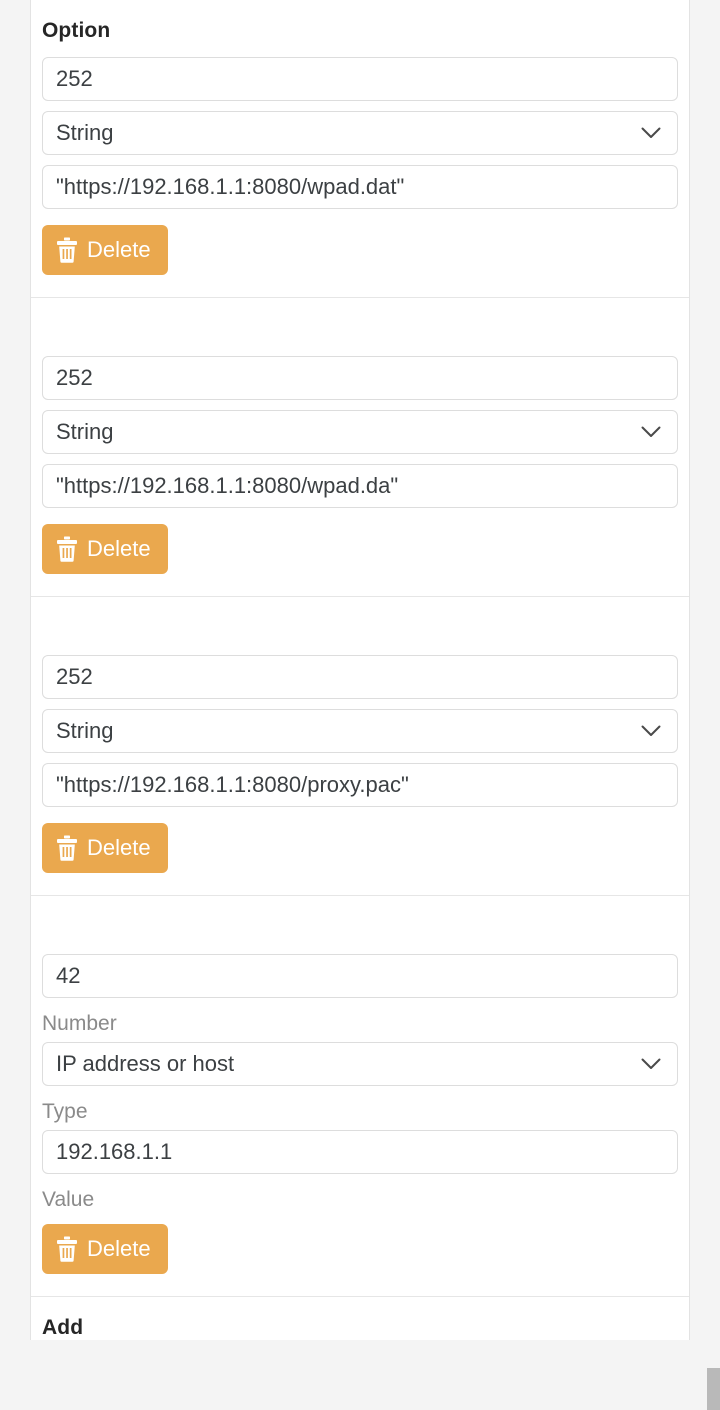 This screenshot has height=1410, width=720. What do you see at coordinates (360, 486) in the screenshot?
I see `option-value-input: "https://192.168.1.1:8080/wpad.da"` at bounding box center [360, 486].